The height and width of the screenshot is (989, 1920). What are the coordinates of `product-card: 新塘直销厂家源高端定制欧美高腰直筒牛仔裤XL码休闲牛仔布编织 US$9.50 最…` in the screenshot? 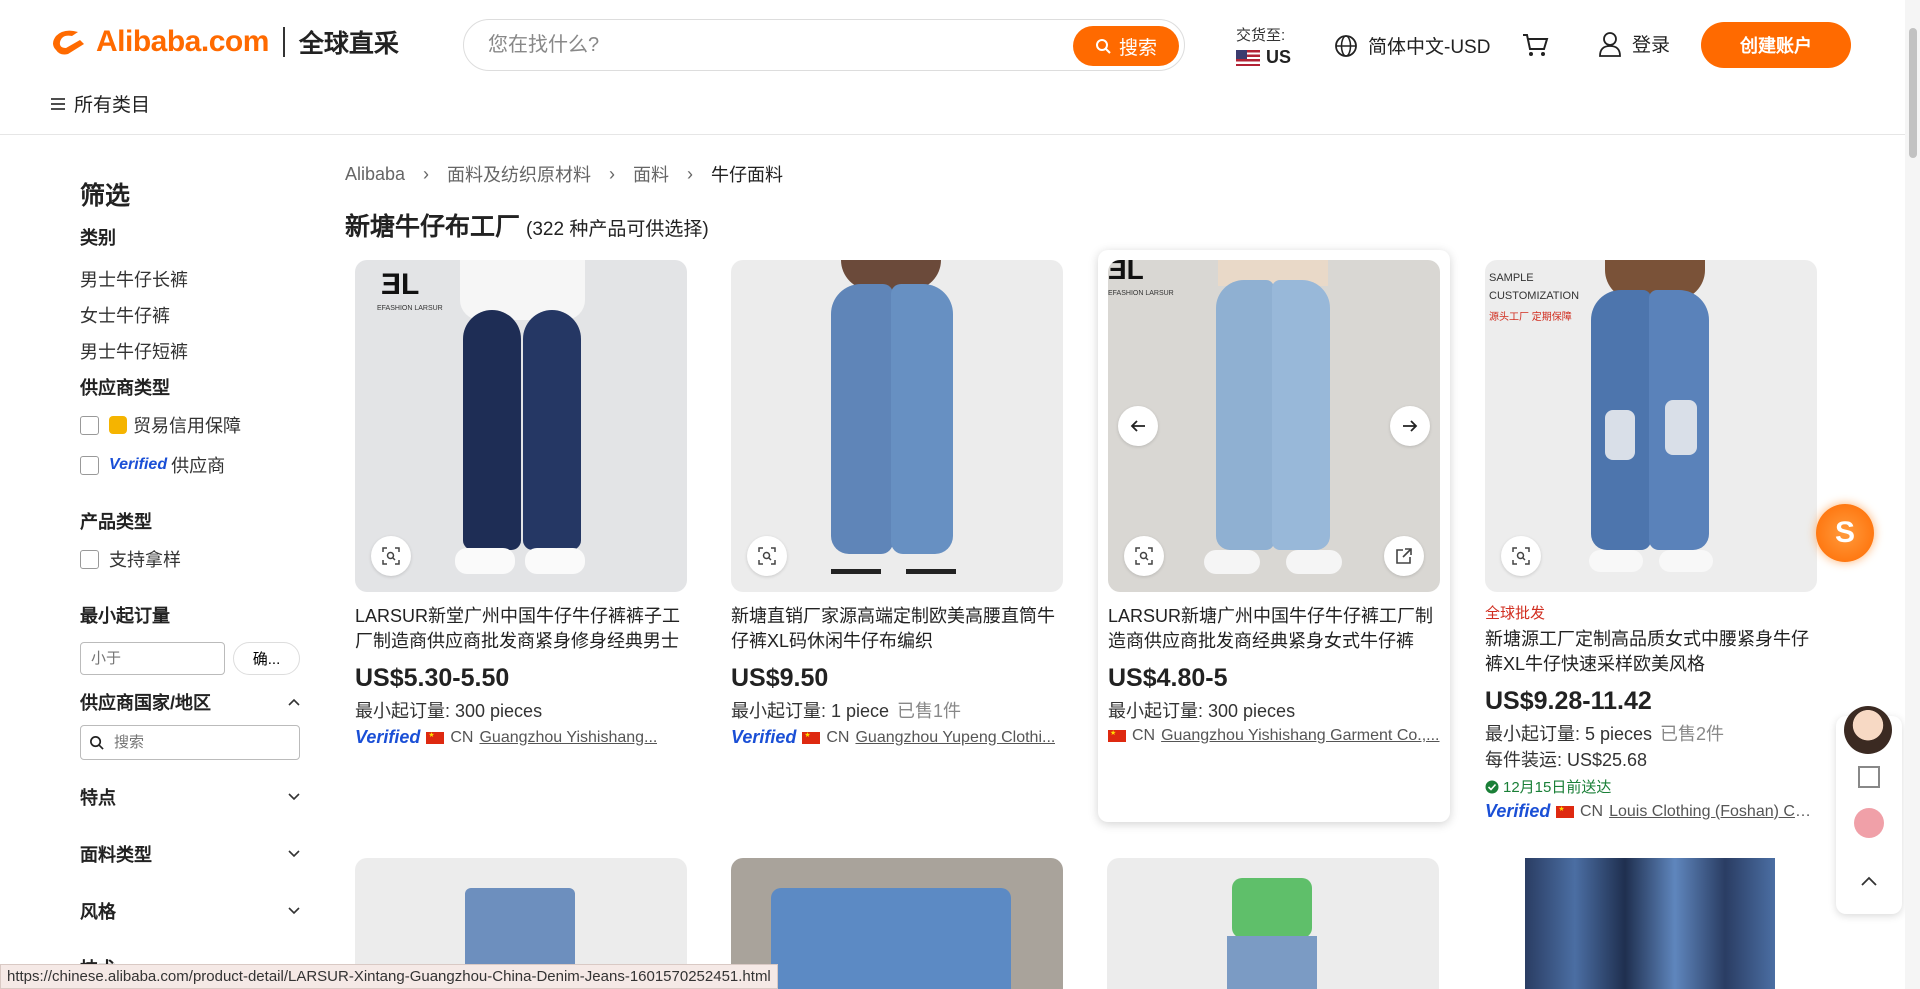 It's located at (897, 504).